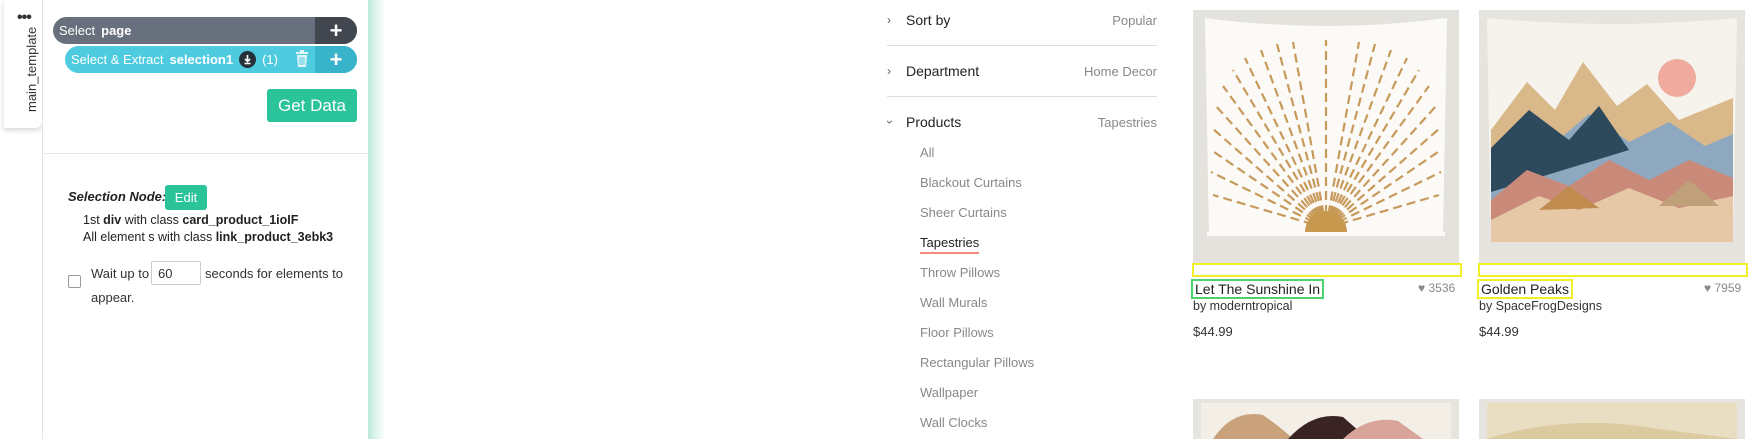 Image resolution: width=1756 pixels, height=439 pixels. What do you see at coordinates (953, 302) in the screenshot?
I see `product-type-wall-murals: Wall Murals` at bounding box center [953, 302].